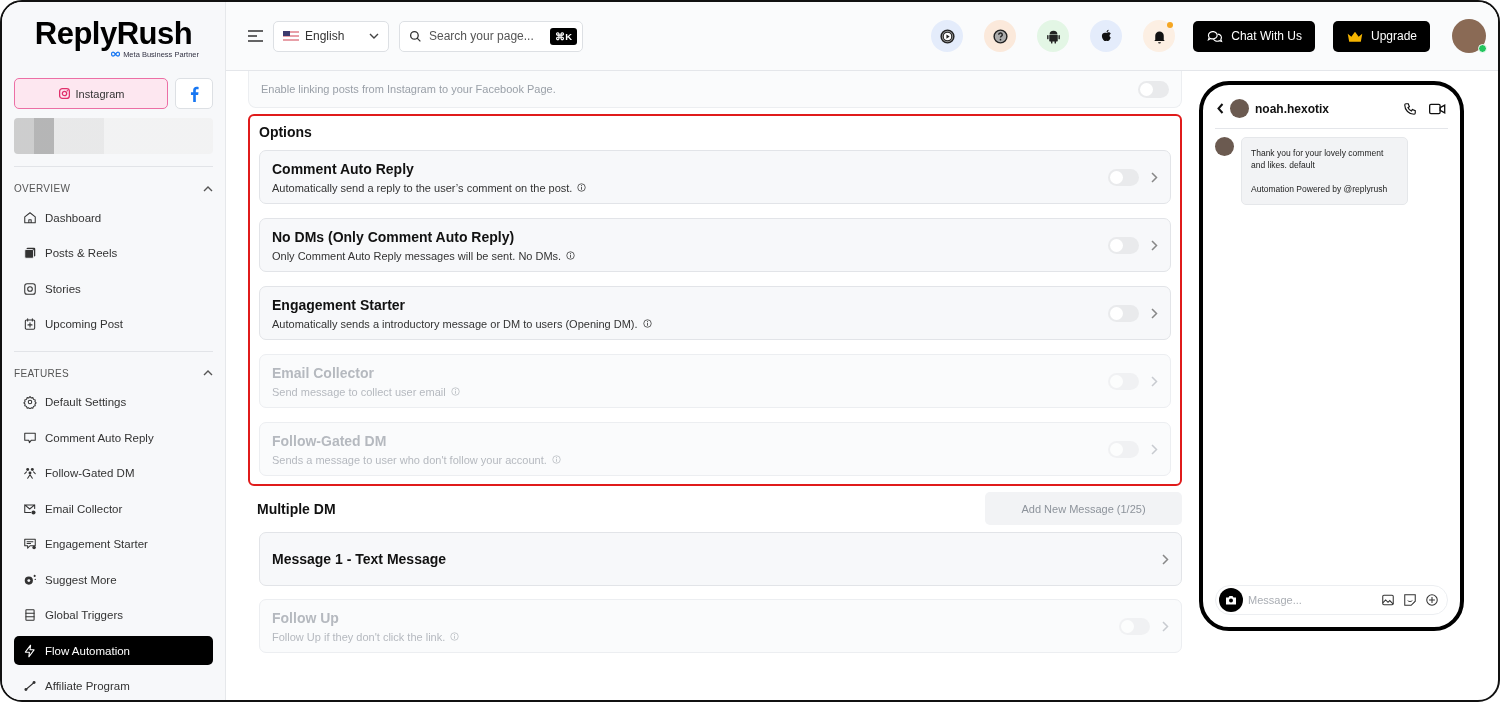 The width and height of the screenshot is (1500, 702). Describe the element at coordinates (360, 559) in the screenshot. I see `option-title: Message 1 - Text Message` at that location.